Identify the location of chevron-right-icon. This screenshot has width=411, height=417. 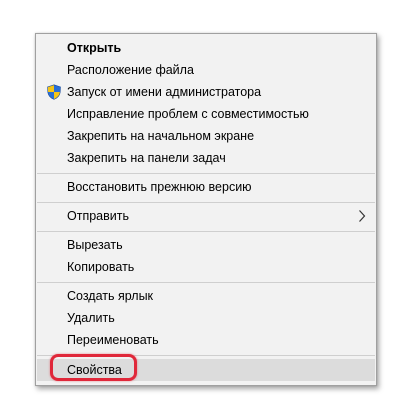
(362, 216).